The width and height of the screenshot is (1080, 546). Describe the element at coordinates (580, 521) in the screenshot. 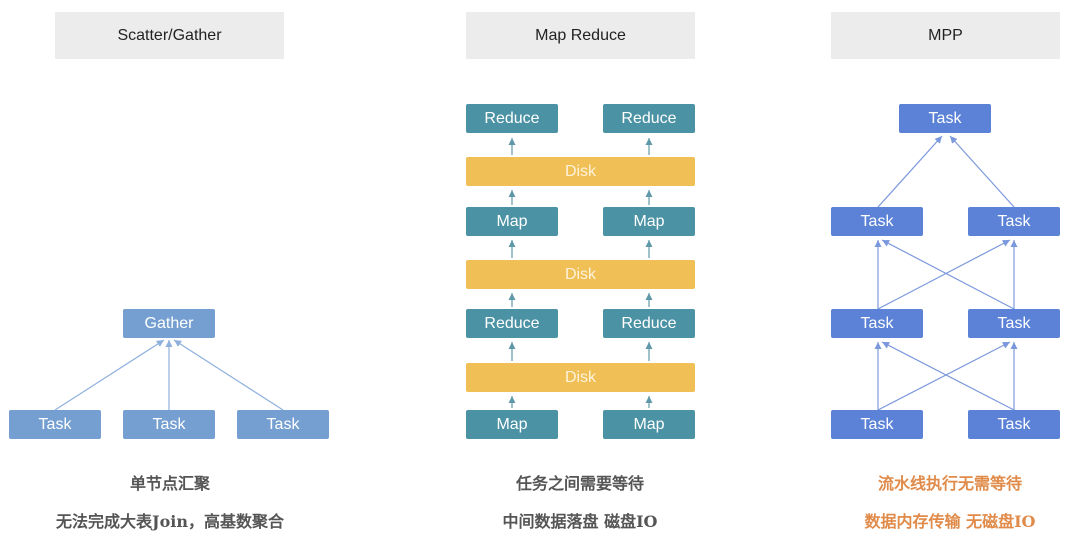

I see `map-reduce-caption-line2: 中间数据落盘 磁盘IO` at that location.